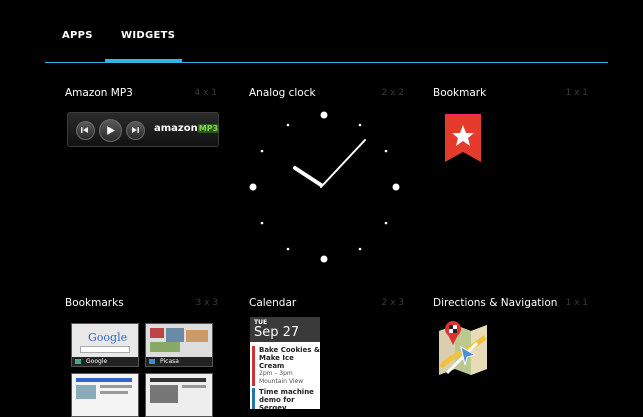  What do you see at coordinates (289, 358) in the screenshot?
I see `event-title: Bake Cookies & Make Ice Cream` at bounding box center [289, 358].